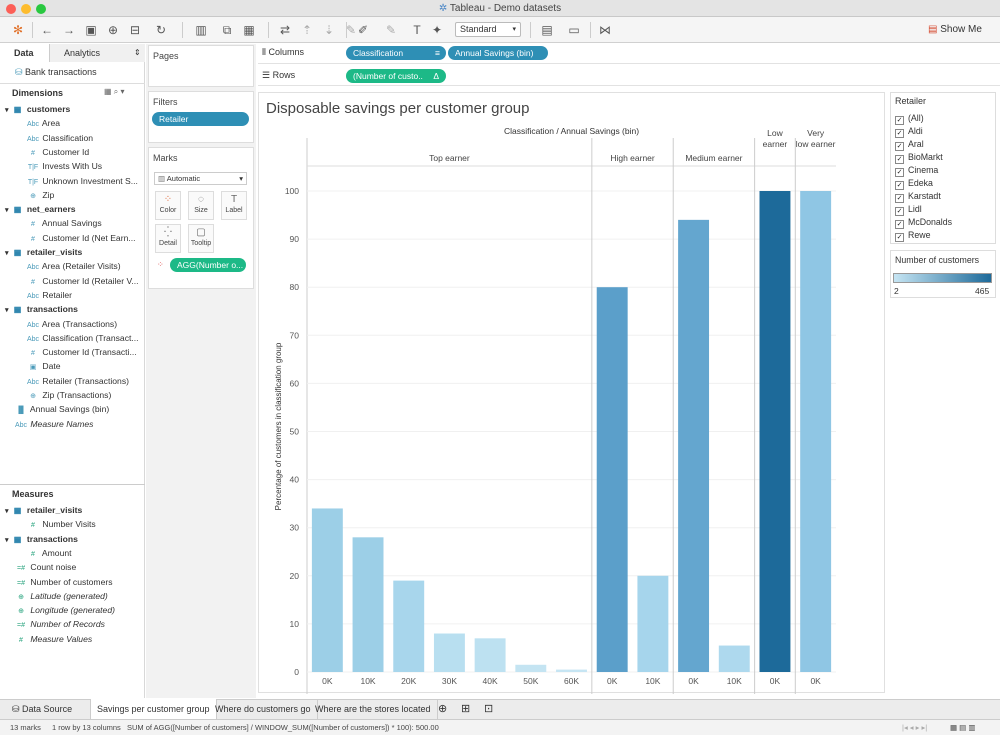 Image resolution: width=1000 pixels, height=735 pixels. What do you see at coordinates (70, 195) in the screenshot?
I see `field-zip: ⊕ Zip` at bounding box center [70, 195].